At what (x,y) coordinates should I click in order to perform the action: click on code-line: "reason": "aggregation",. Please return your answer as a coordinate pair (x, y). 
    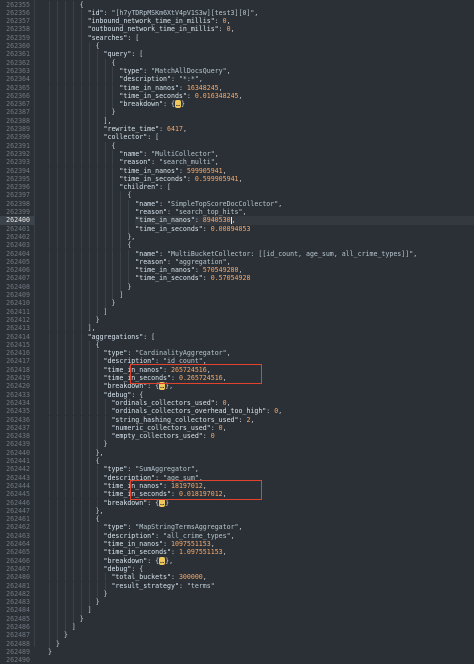
    Looking at the image, I should click on (182, 262).